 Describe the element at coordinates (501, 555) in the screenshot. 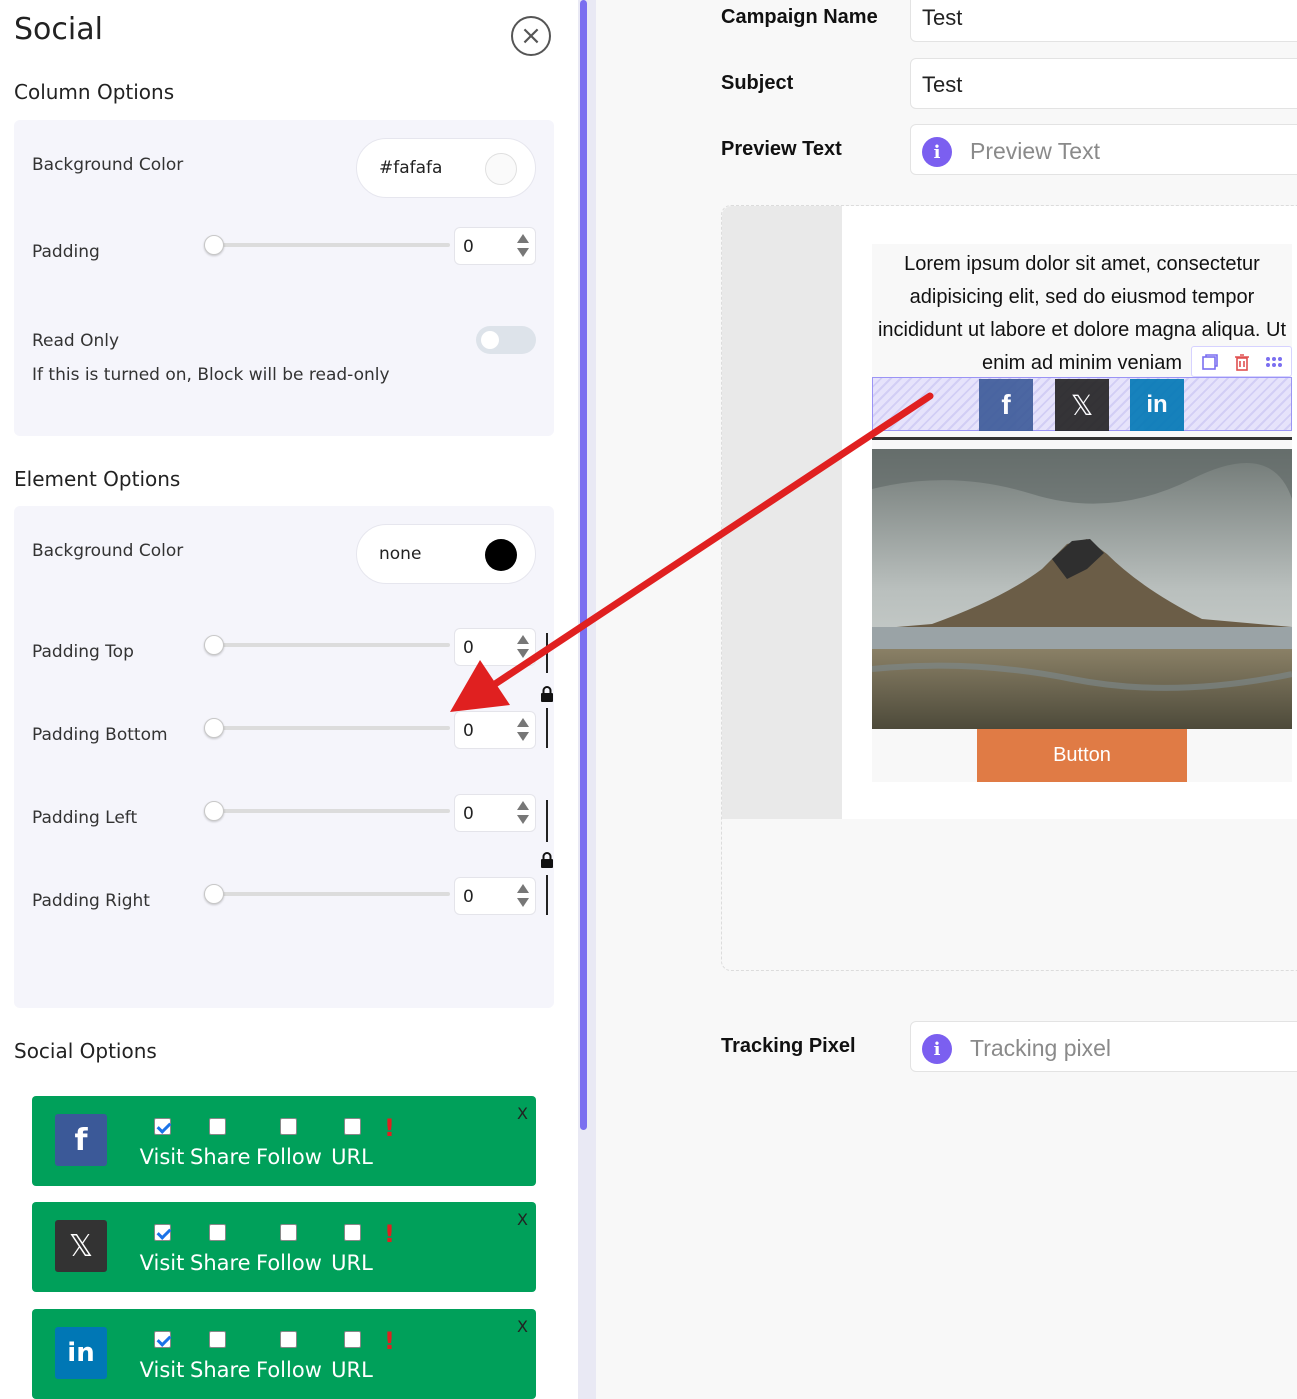

I see `element-bg-swatch` at that location.